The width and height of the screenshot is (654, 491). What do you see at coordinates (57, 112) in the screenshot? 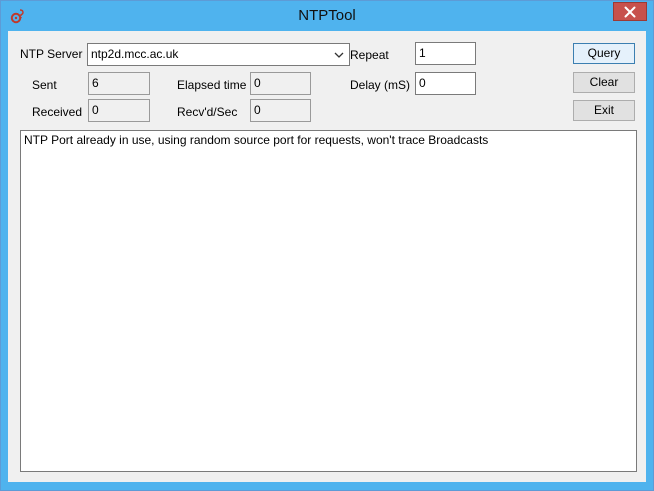
I see `received-label: Received` at bounding box center [57, 112].